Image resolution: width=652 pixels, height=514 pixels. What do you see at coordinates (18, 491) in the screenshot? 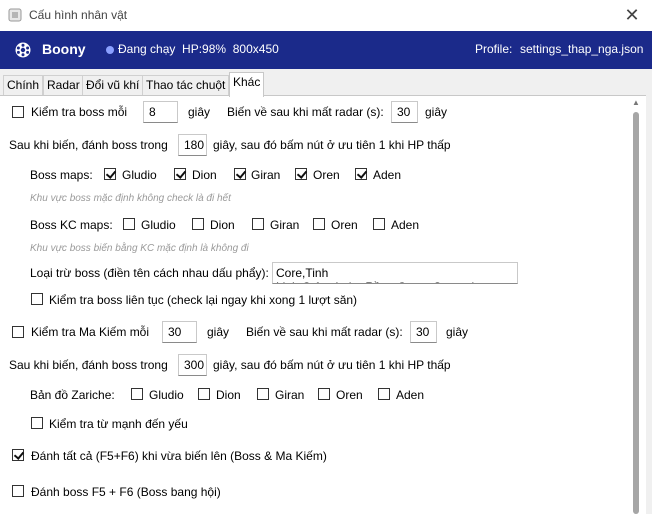
I see `clan-boss-checkbox` at bounding box center [18, 491].